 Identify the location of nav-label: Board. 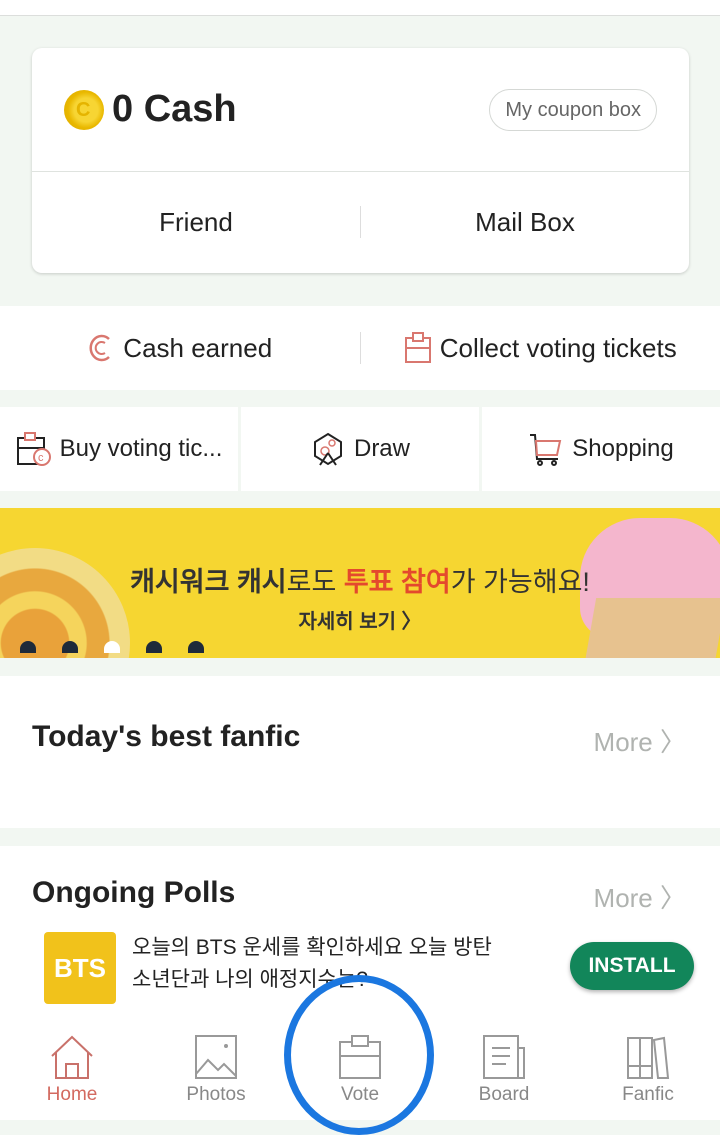
(504, 1095).